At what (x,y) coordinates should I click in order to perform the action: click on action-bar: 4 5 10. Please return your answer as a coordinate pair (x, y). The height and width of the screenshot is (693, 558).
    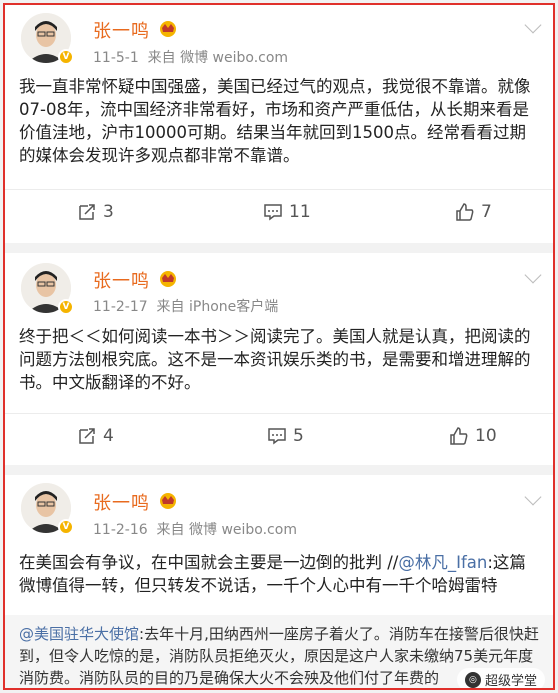
    Looking at the image, I should click on (279, 435).